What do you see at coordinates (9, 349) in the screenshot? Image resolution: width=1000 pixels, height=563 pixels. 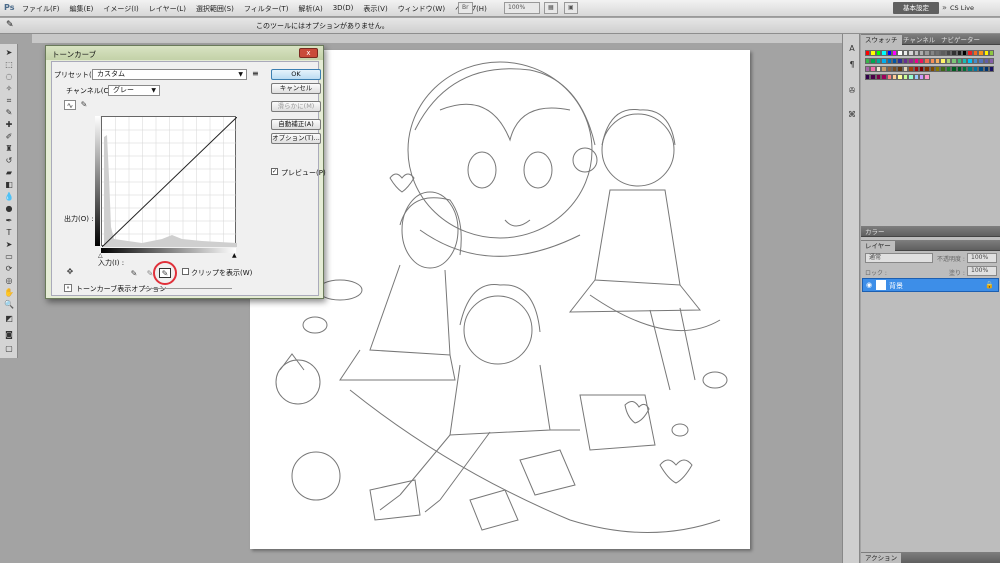 I see `screen-mode-tool-icon: ▢` at bounding box center [9, 349].